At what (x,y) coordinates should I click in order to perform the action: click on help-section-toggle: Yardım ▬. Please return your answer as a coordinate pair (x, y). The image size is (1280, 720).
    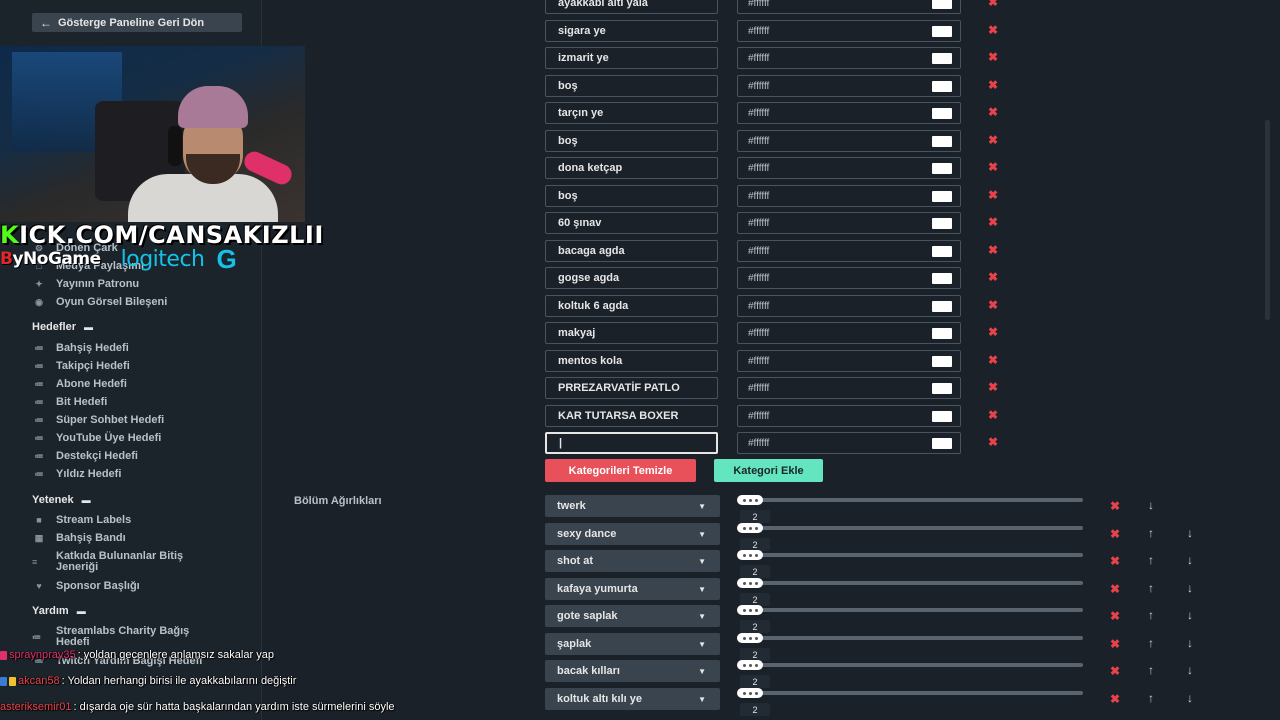
    Looking at the image, I should click on (59, 611).